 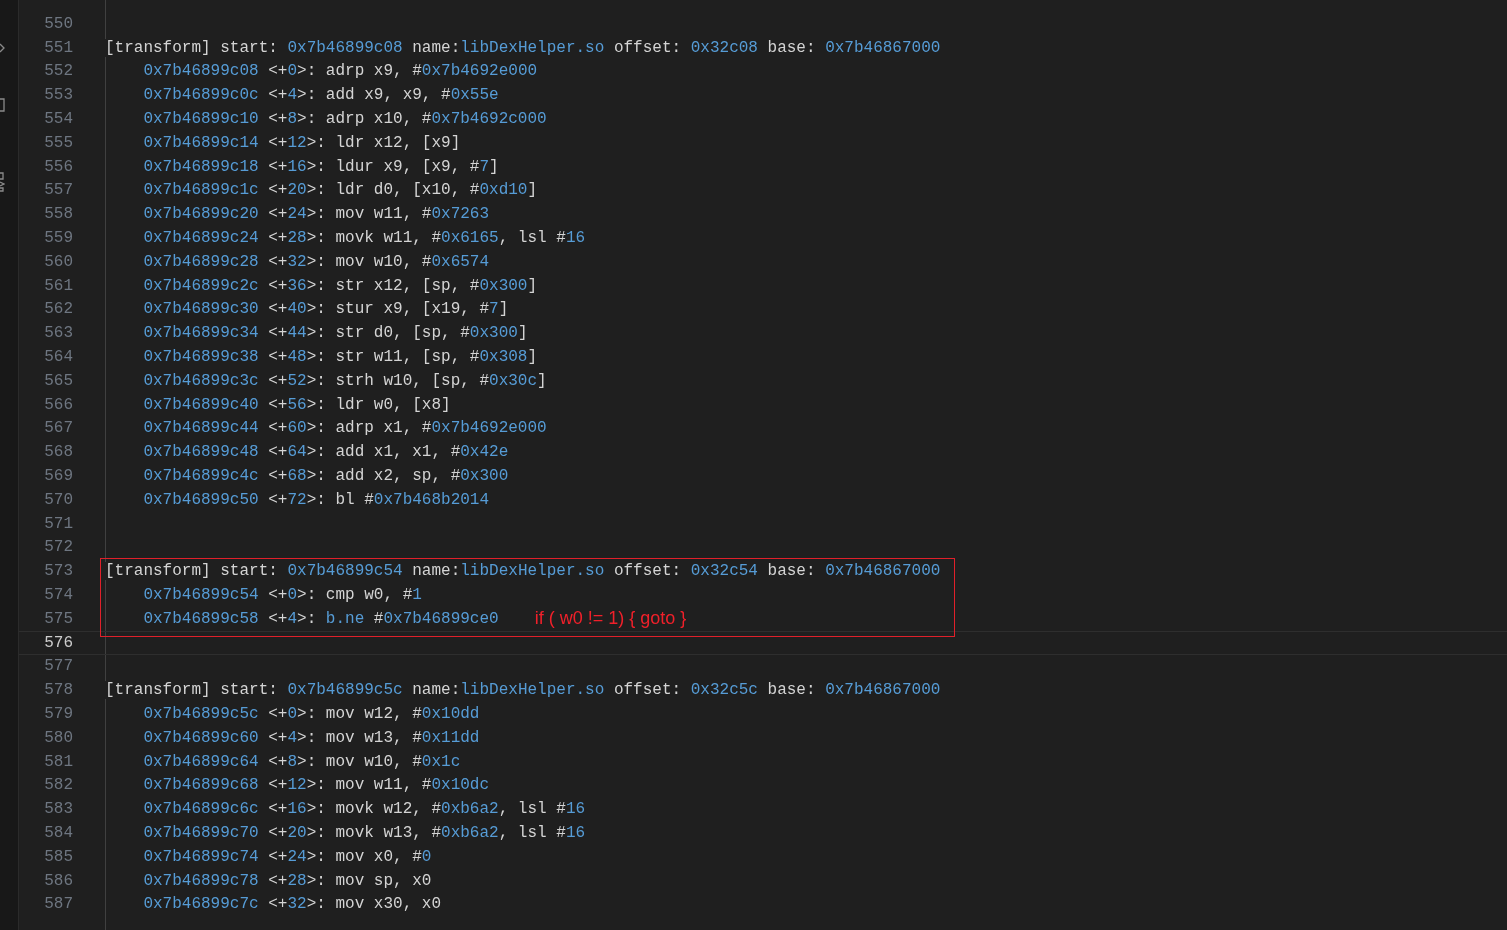 What do you see at coordinates (58, 856) in the screenshot?
I see `line-number: 585` at bounding box center [58, 856].